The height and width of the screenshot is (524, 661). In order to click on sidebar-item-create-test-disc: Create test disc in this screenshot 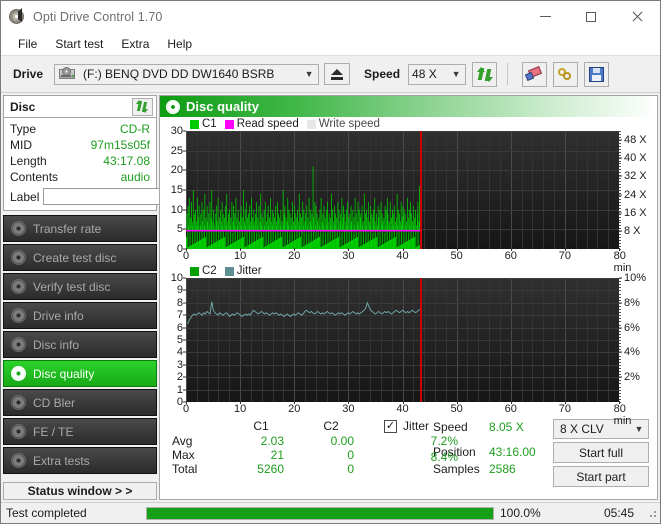, I will do `click(80, 257)`.